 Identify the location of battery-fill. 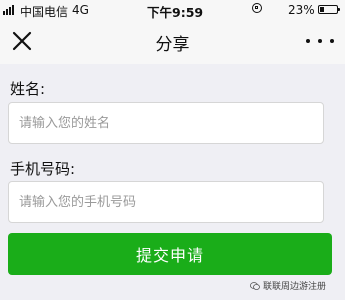
(322, 9).